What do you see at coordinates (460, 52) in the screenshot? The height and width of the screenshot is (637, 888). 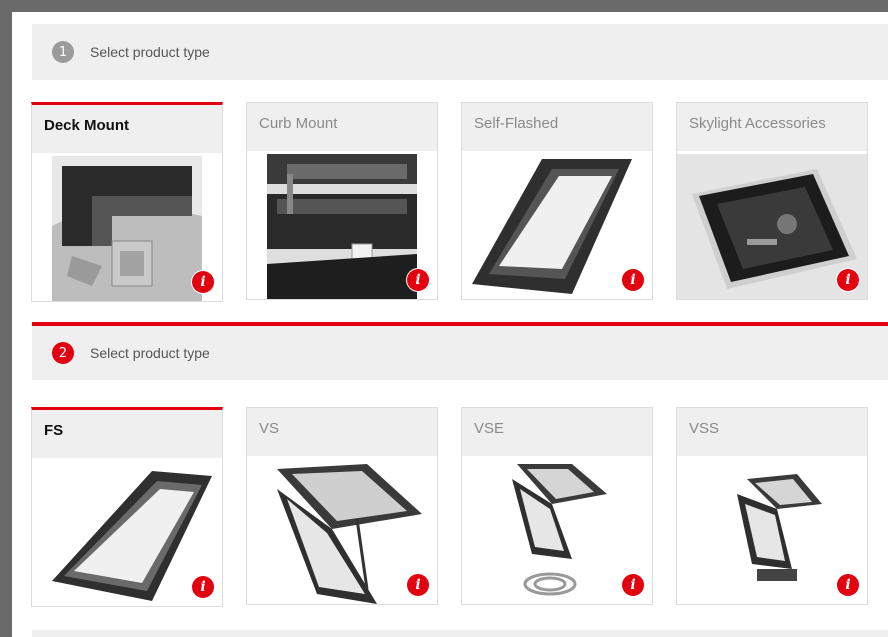 I see `step-1-header: 1 Select product type` at bounding box center [460, 52].